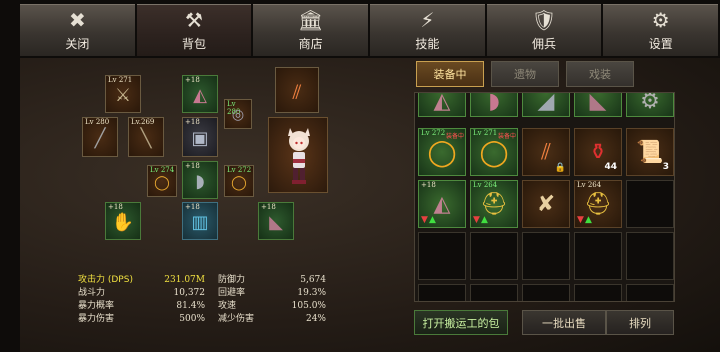 This screenshot has width=720, height=352. Describe the element at coordinates (432, 220) in the screenshot. I see `arrow-up-icon: ▲` at that location.